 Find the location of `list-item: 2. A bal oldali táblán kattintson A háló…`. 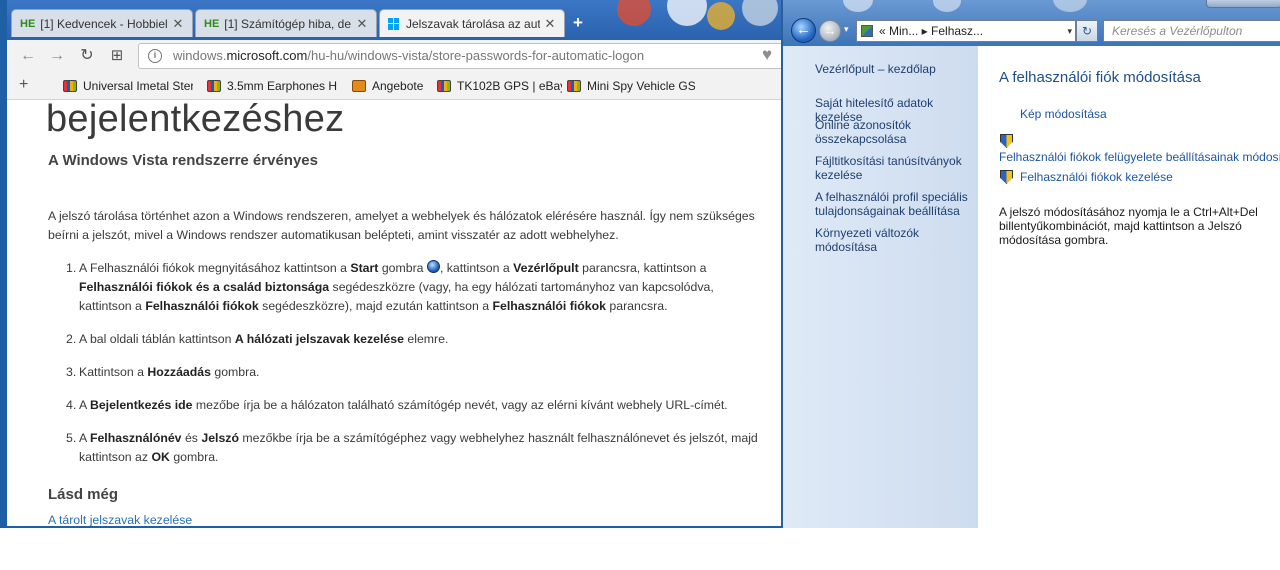

list-item: 2. A bal oldali táblán kattintson A háló… is located at coordinates (417, 339).